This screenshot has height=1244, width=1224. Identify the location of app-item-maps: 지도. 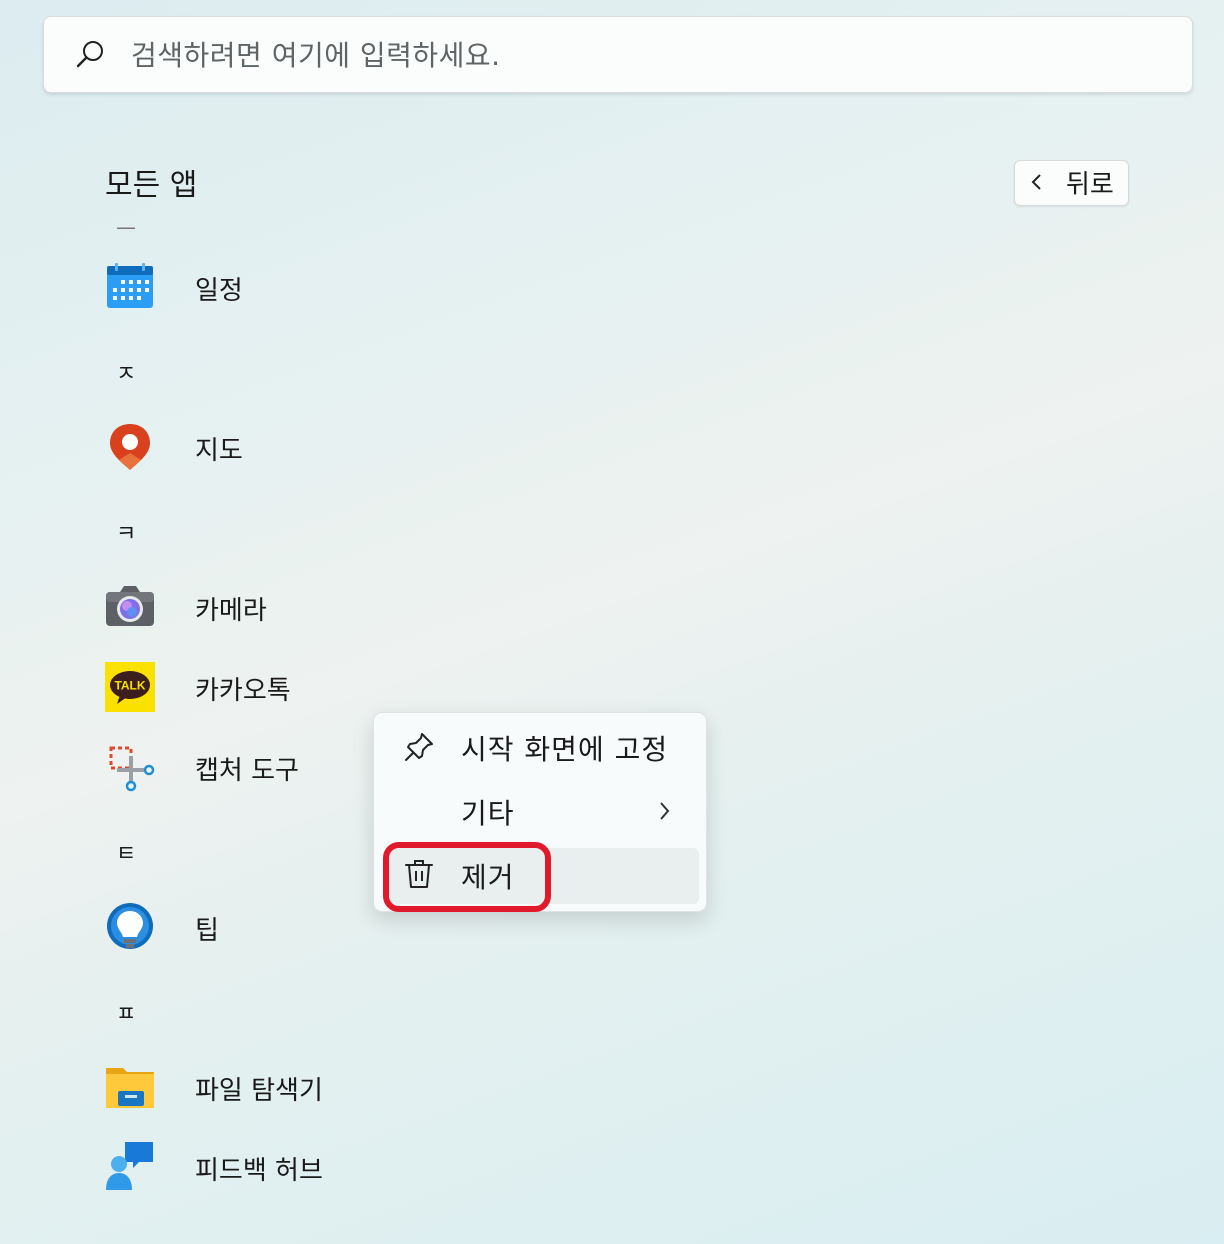
(219, 448).